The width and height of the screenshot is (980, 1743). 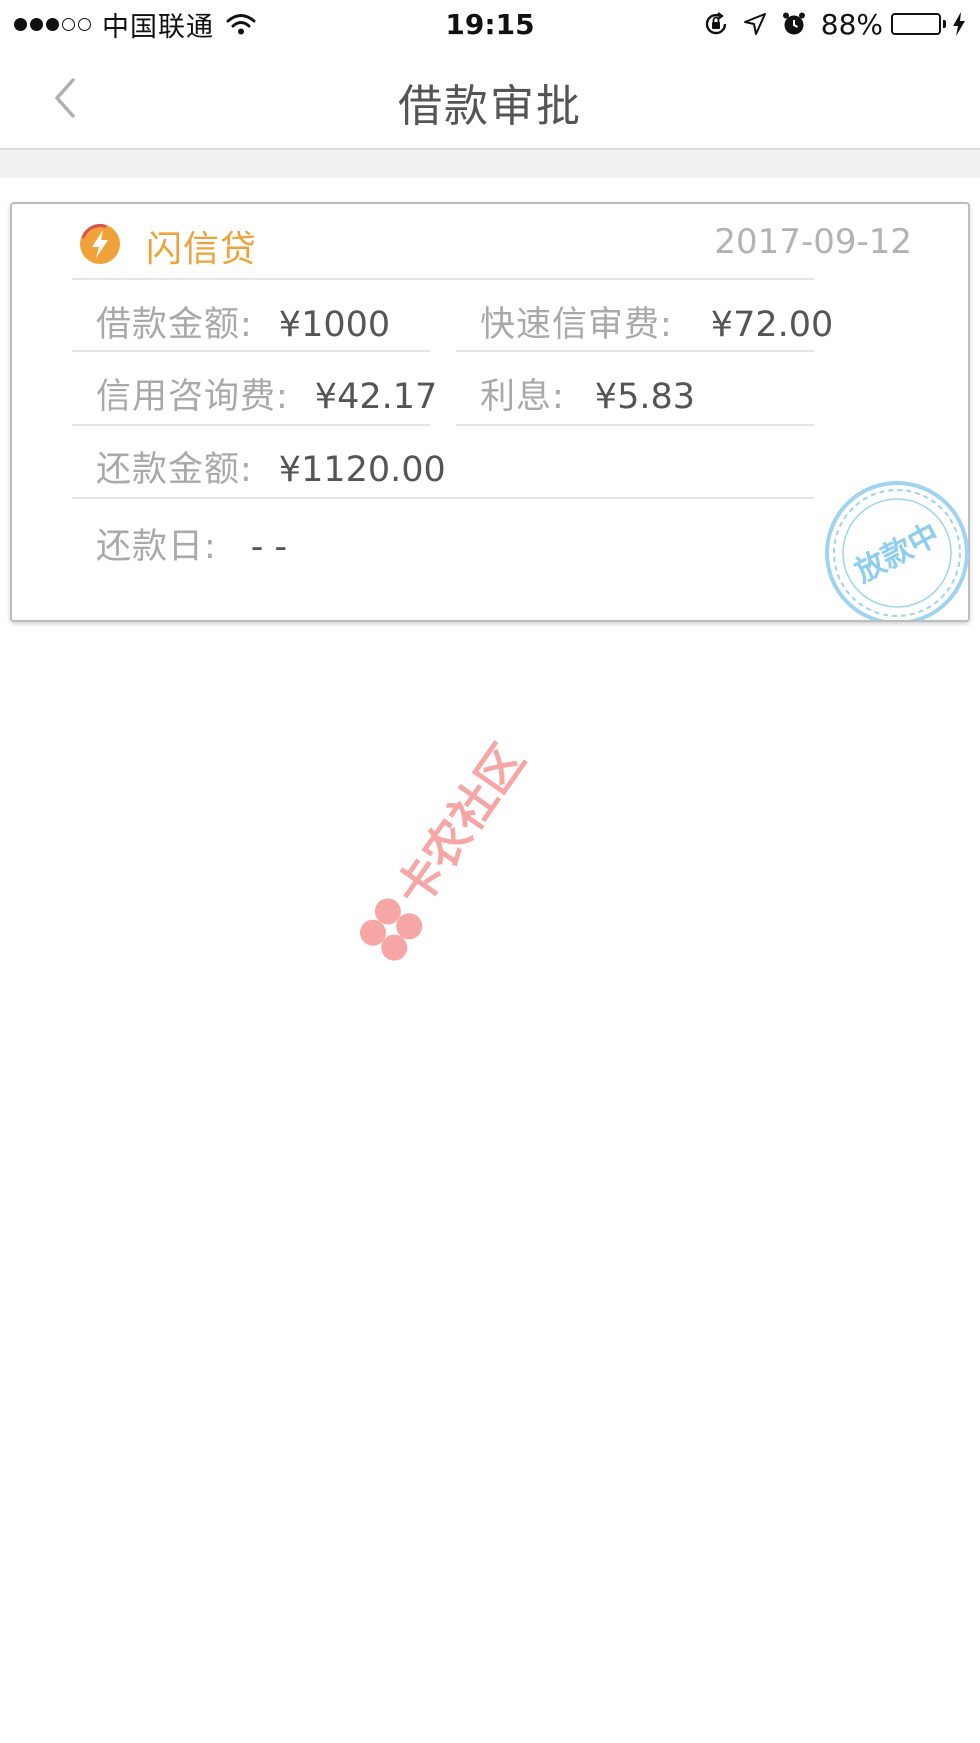 I want to click on rotation-lock-icon, so click(x=716, y=24).